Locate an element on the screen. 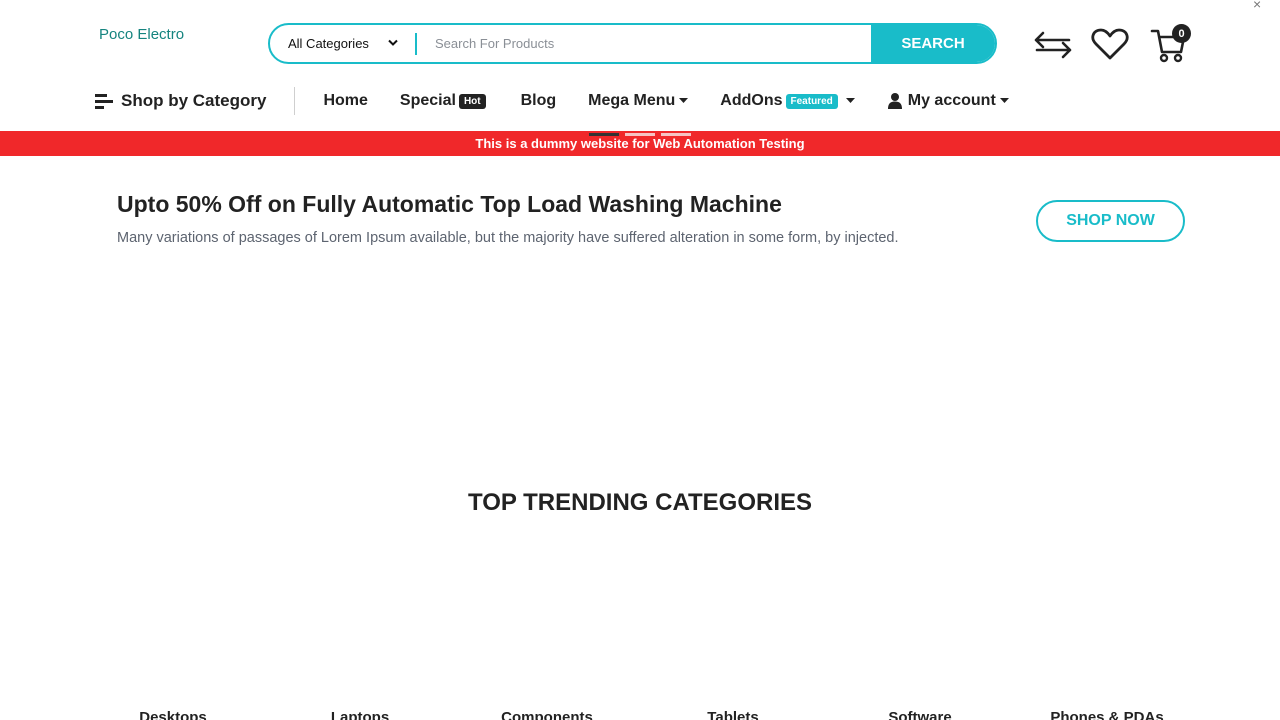 The height and width of the screenshot is (720, 1280). search-bar: All Categories SEARCH is located at coordinates (632, 43).